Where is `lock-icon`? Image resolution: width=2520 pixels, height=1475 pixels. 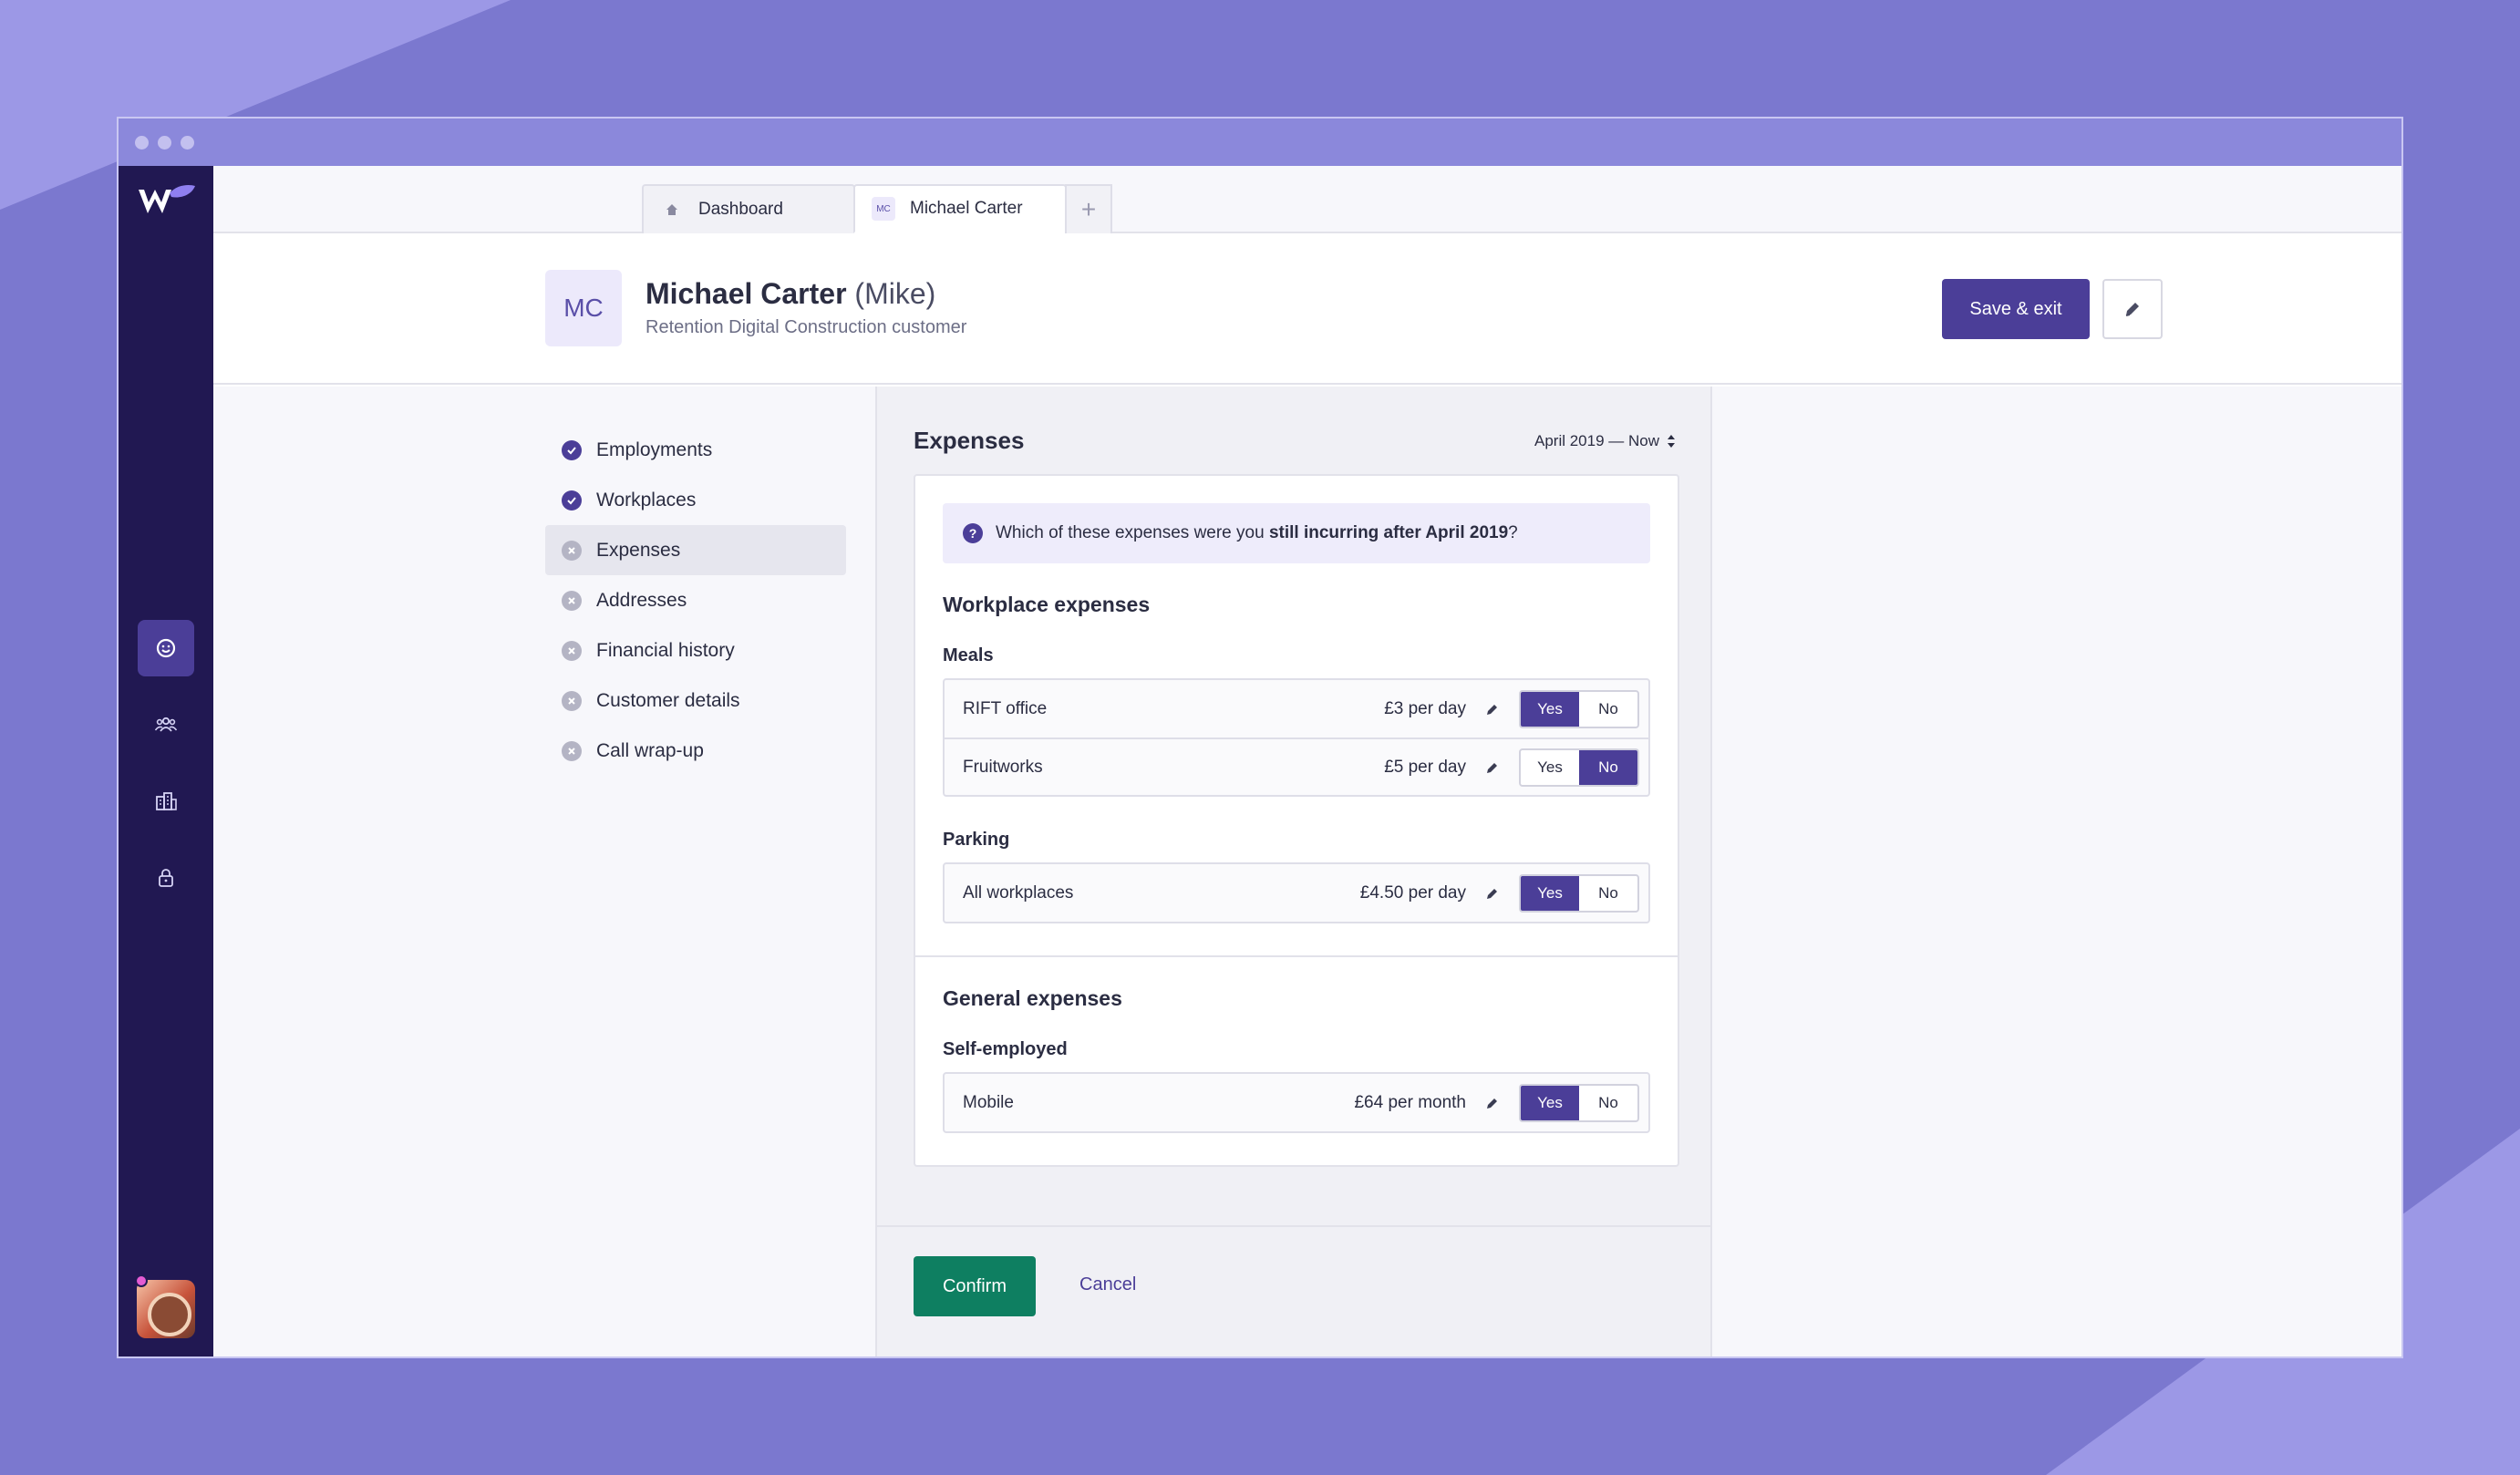 lock-icon is located at coordinates (166, 878).